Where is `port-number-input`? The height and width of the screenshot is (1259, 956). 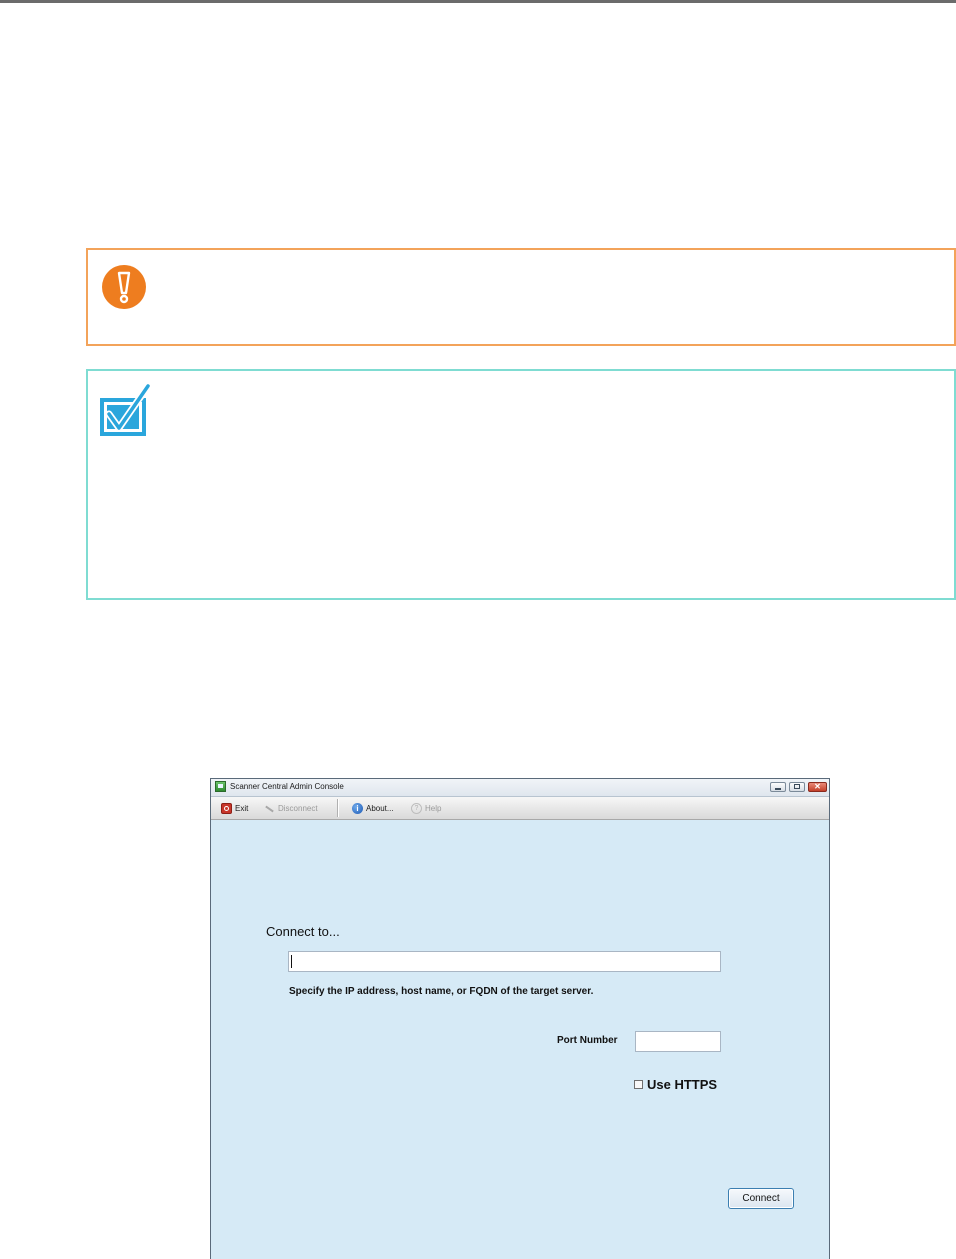 port-number-input is located at coordinates (678, 1041).